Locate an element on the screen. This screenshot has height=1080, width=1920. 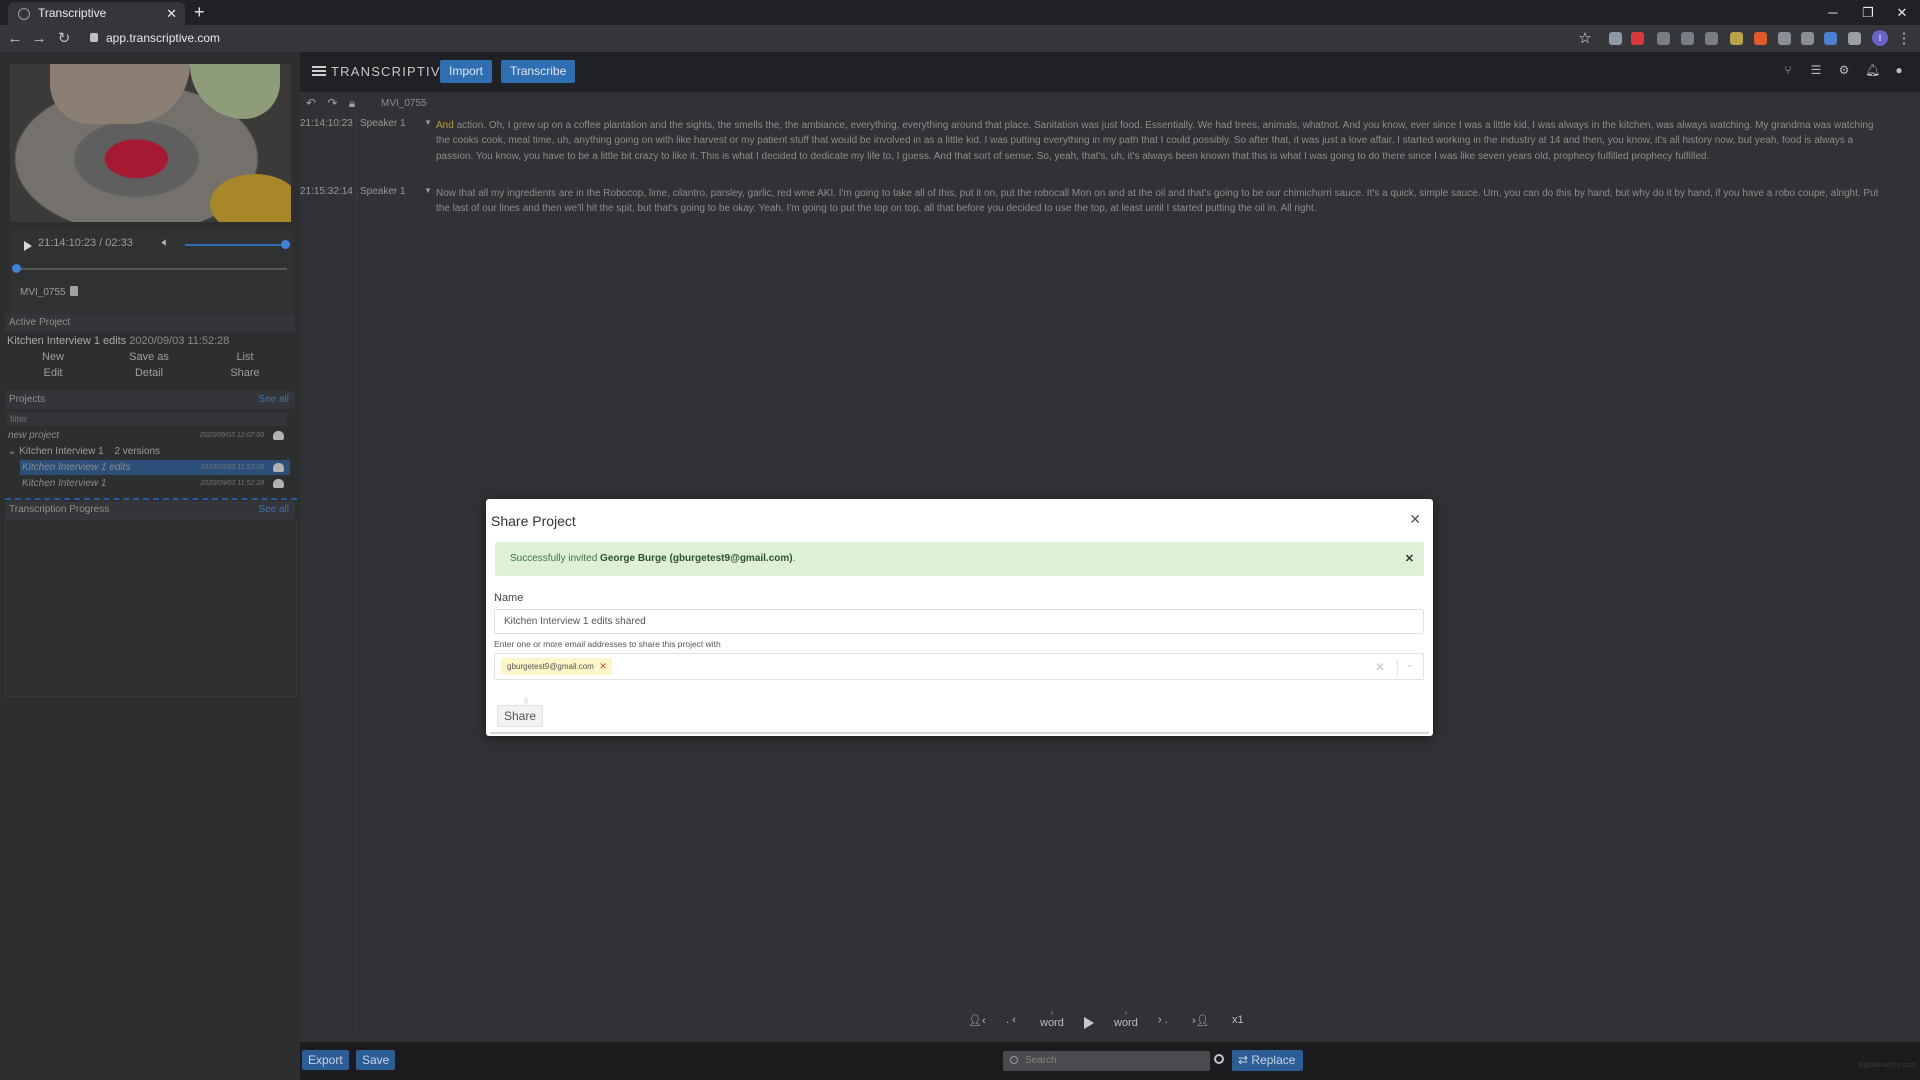
bookmark-star-icon: ☆ is located at coordinates (1585, 39).